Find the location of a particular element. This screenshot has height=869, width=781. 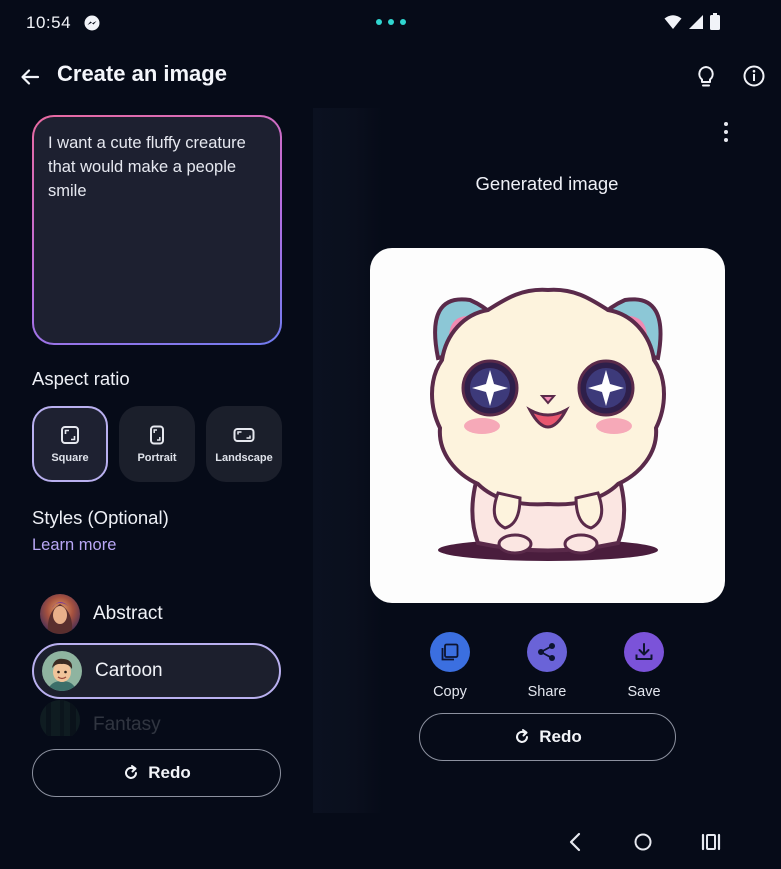

nav-recents-icon is located at coordinates (711, 842).